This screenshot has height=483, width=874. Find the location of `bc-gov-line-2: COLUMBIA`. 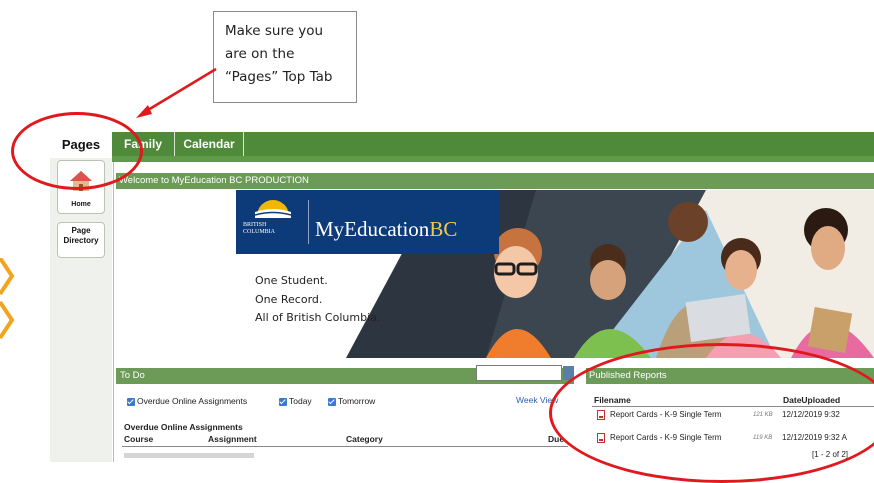

bc-gov-line-2: COLUMBIA is located at coordinates (259, 232).